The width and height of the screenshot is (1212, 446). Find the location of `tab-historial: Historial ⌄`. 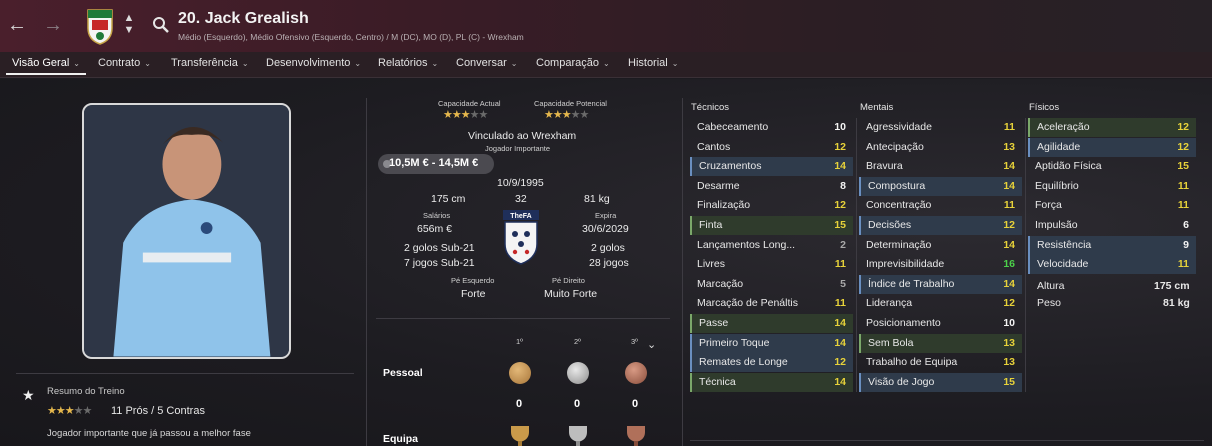

tab-historial: Historial ⌄ is located at coordinates (653, 63).